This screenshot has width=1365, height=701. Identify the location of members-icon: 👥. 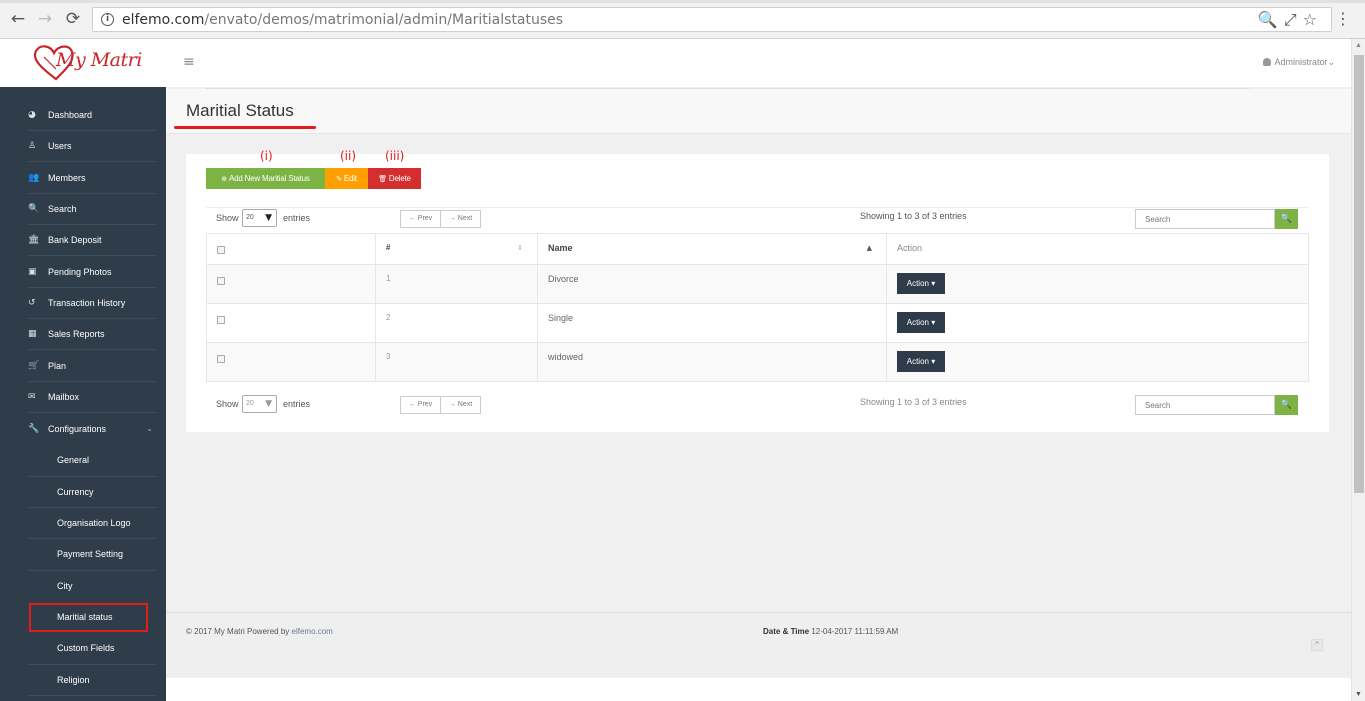
(34, 178).